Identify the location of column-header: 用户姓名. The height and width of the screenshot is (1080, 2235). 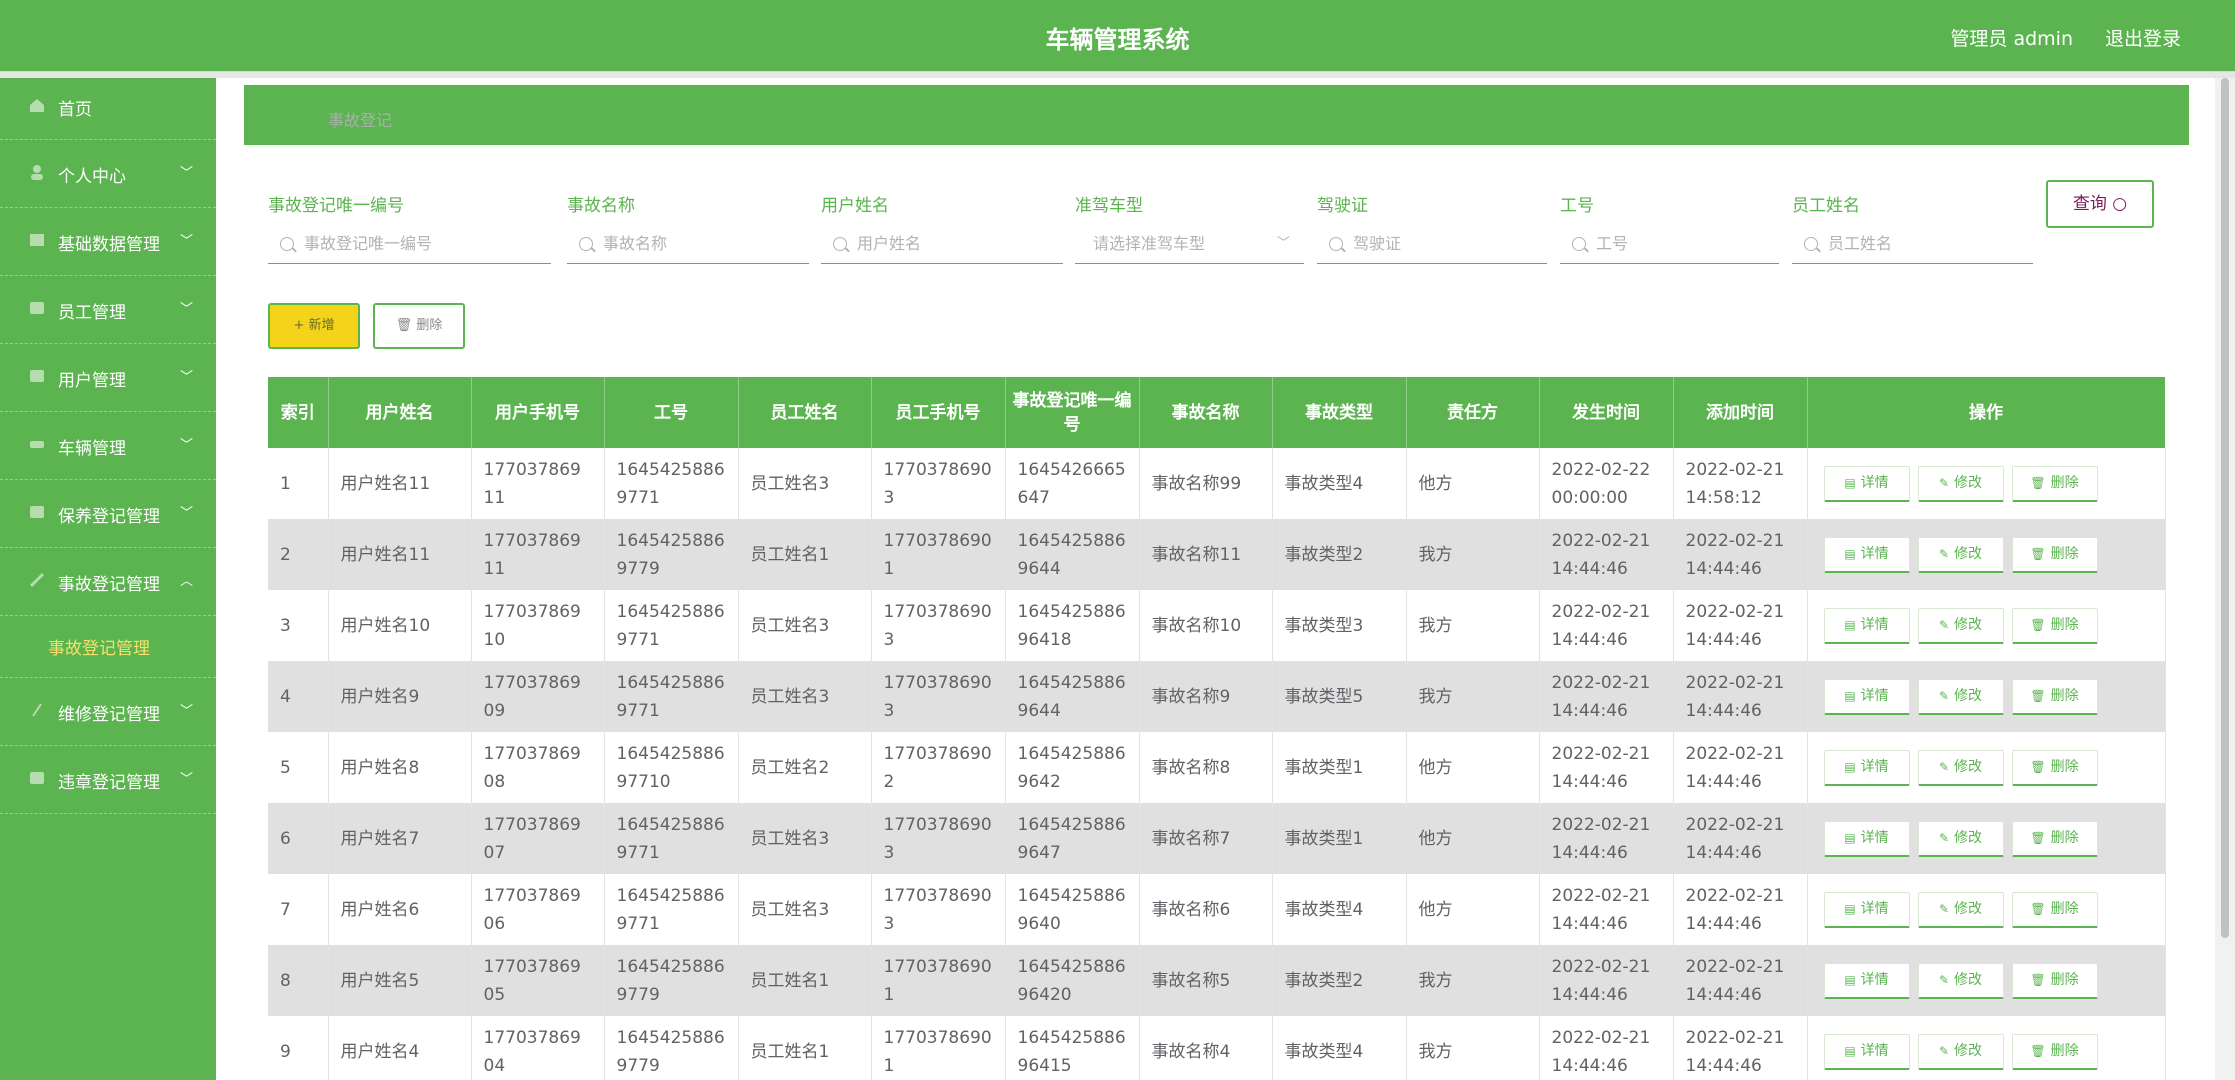
(400, 412).